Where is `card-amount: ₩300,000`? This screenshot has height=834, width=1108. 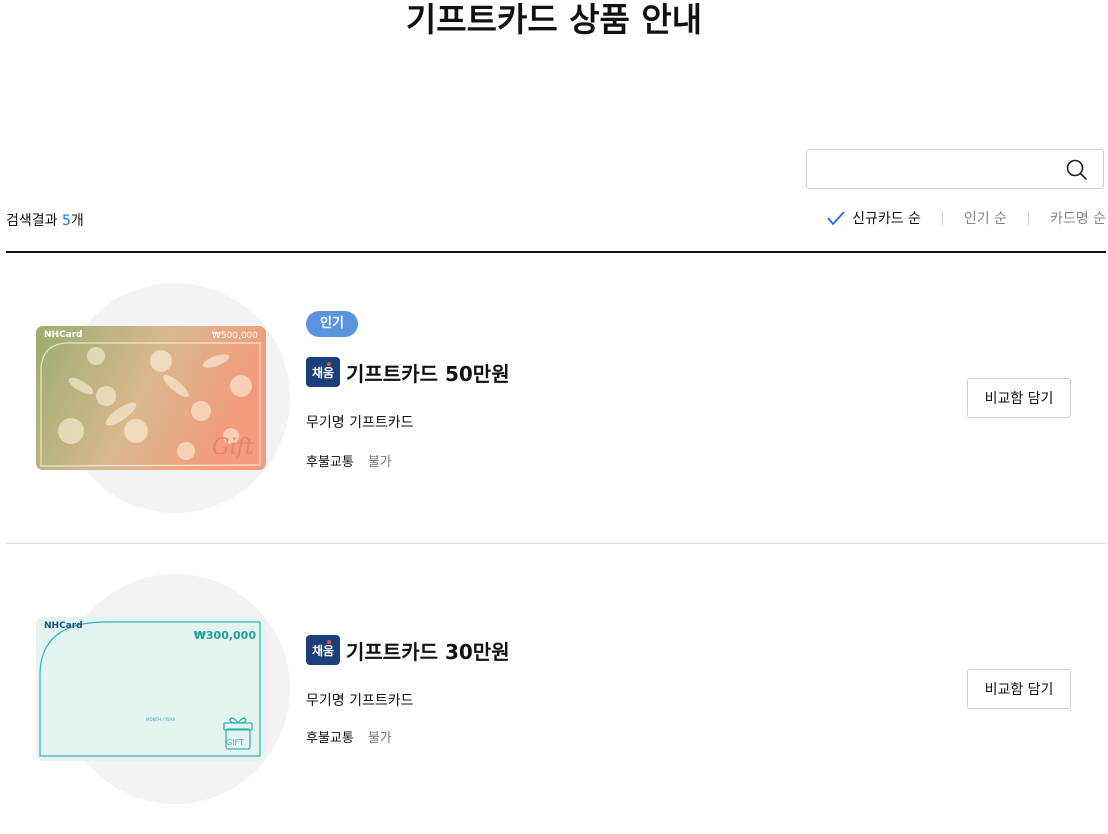
card-amount: ₩300,000 is located at coordinates (224, 635).